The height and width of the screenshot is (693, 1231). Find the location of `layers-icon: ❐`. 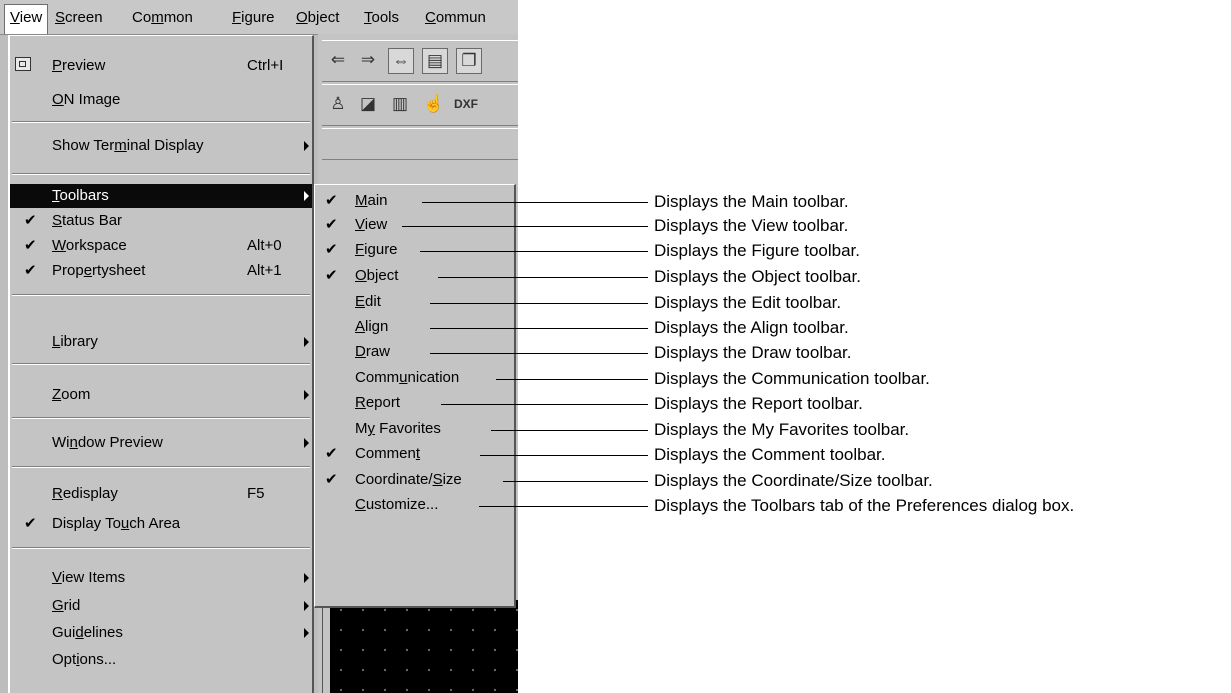

layers-icon: ❐ is located at coordinates (469, 61).